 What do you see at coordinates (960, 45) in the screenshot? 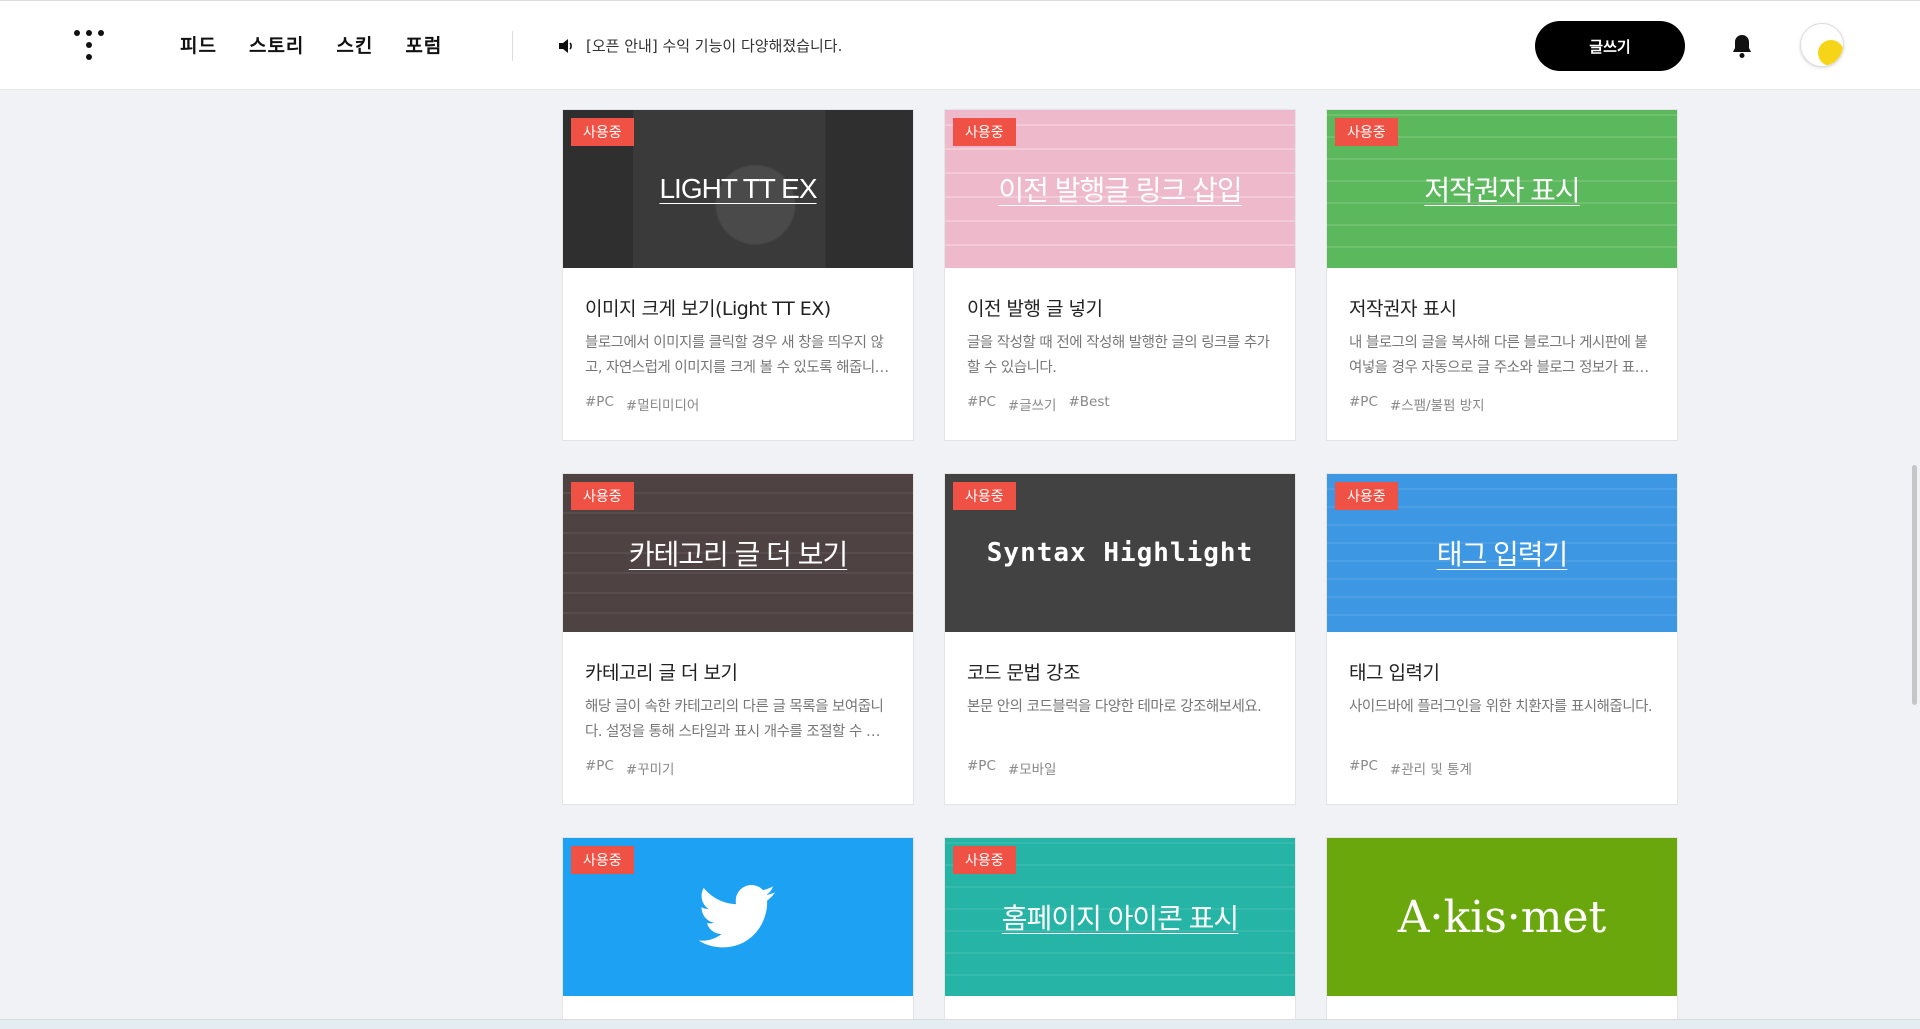
I see `top-header: 피드 스토리 스킨 포럼 [오픈 안내] 수익 기능이 다양해졌습니다. 글쓰기` at bounding box center [960, 45].